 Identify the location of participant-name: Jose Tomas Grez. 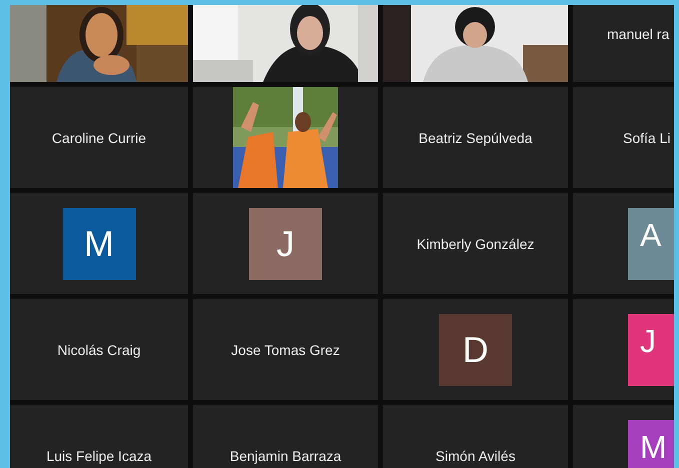
(285, 350).